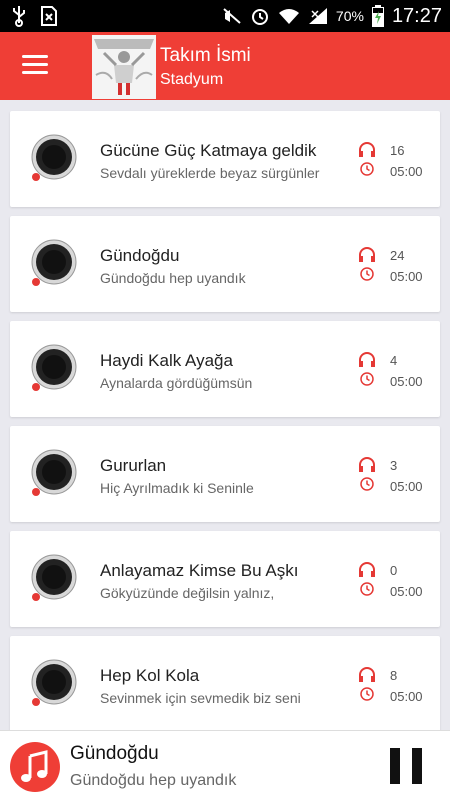 This screenshot has width=450, height=800. What do you see at coordinates (259, 17) in the screenshot?
I see `alarm-icon` at bounding box center [259, 17].